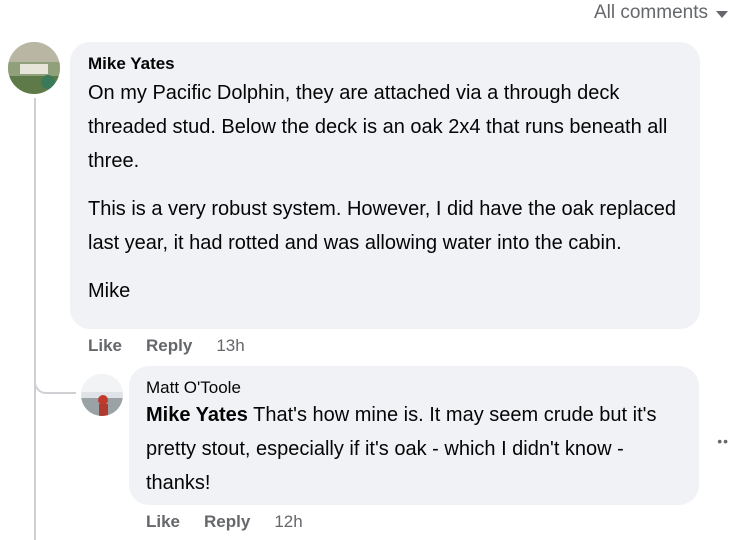  I want to click on reply-actions: Like Reply 12h, so click(224, 522).